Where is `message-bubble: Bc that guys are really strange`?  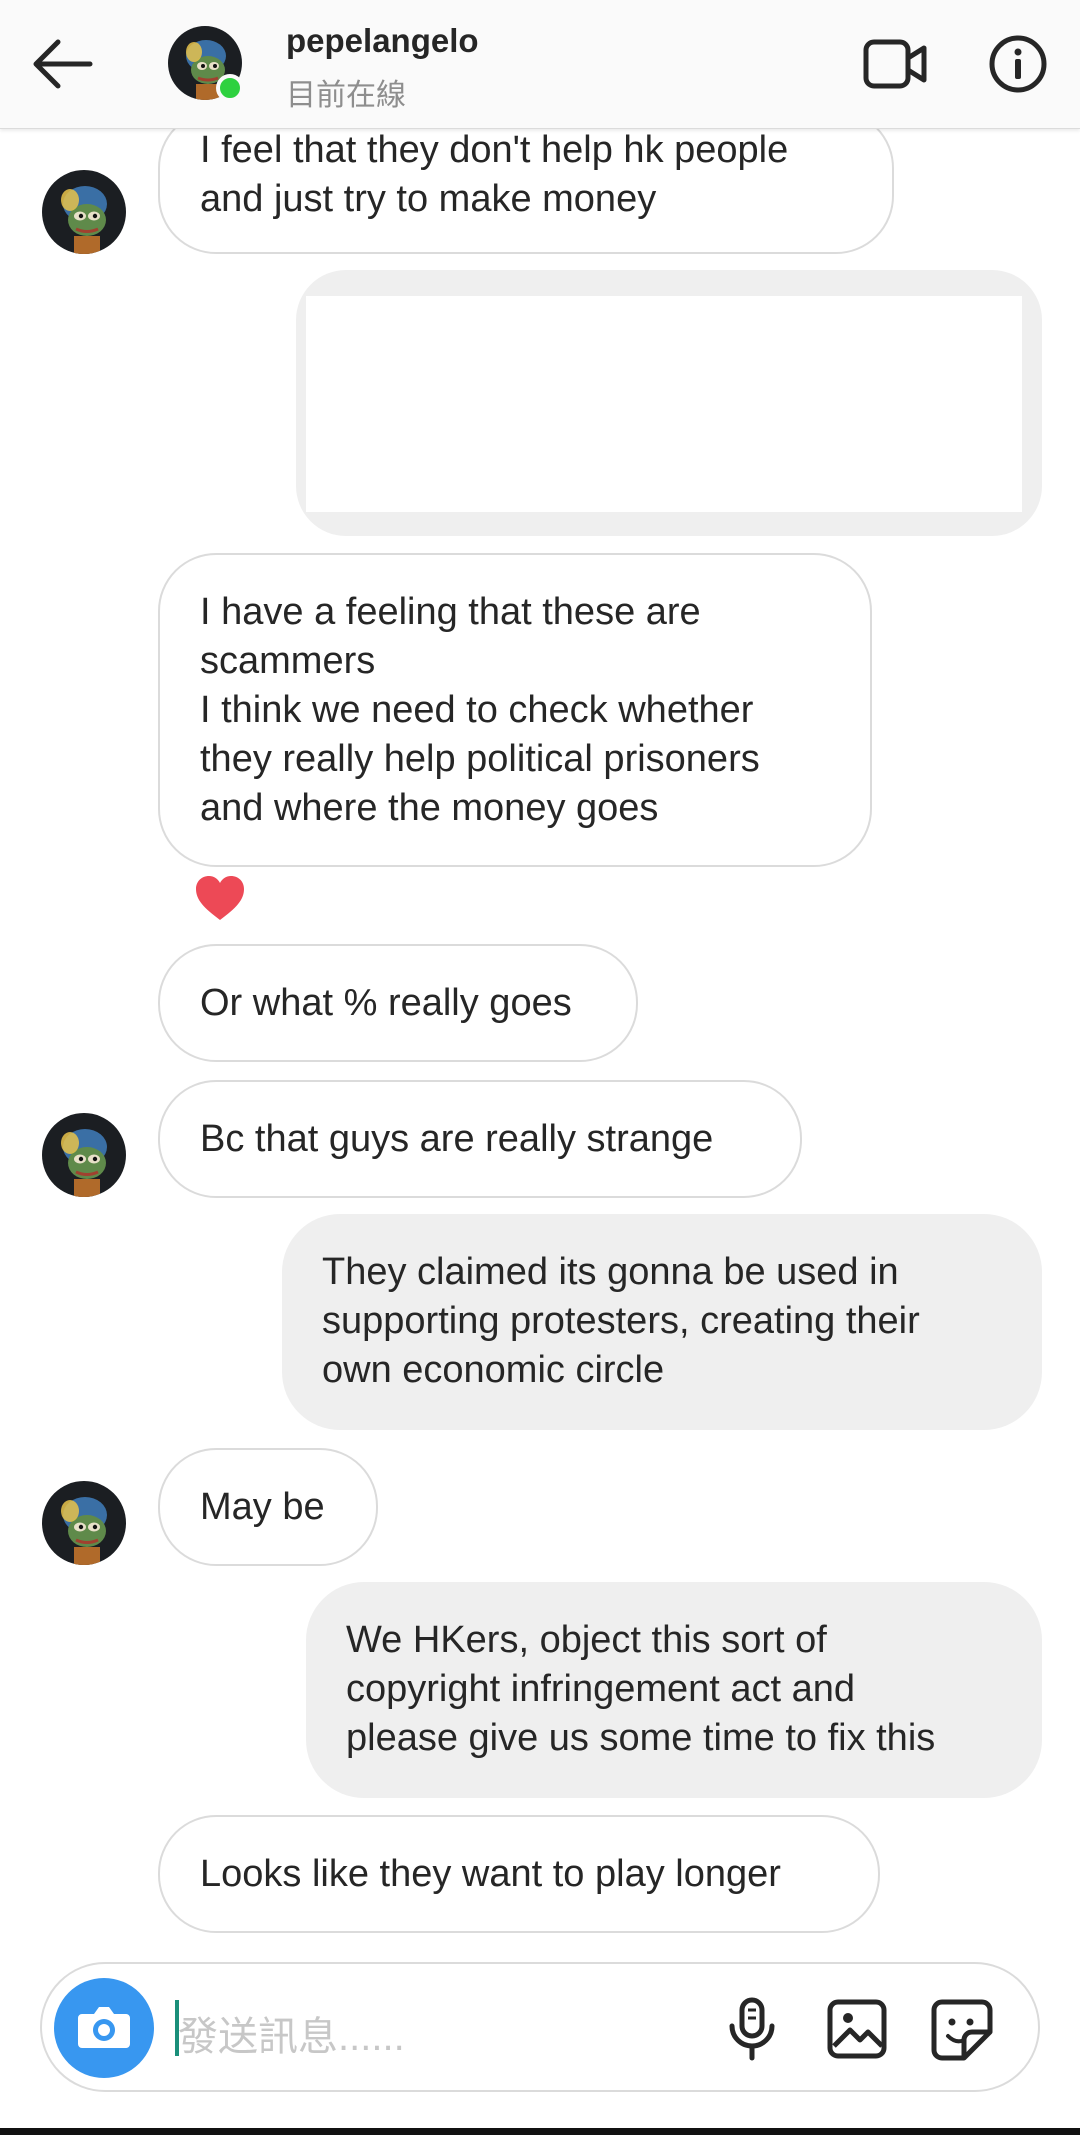
message-bubble: Bc that guys are really strange is located at coordinates (480, 1139).